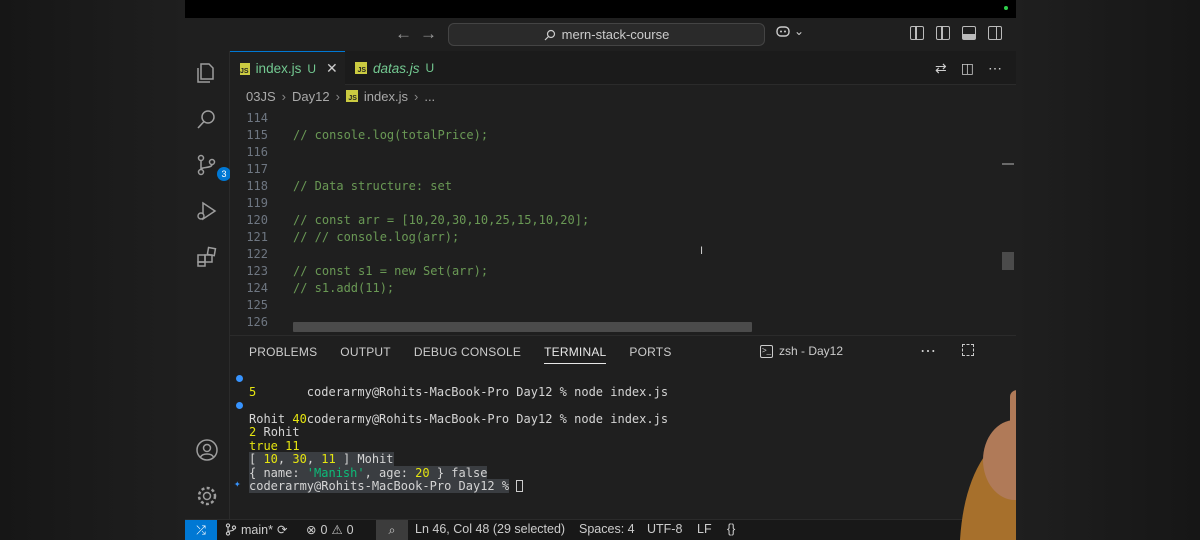  I want to click on language-text: {}, so click(731, 529).